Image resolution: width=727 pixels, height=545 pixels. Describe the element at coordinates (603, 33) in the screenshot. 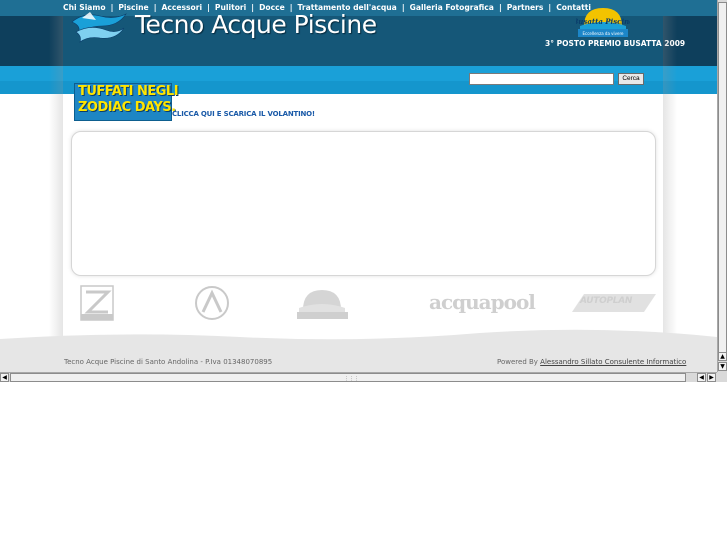

I see `award-badge-tagline: Eccellenza da vivere` at that location.